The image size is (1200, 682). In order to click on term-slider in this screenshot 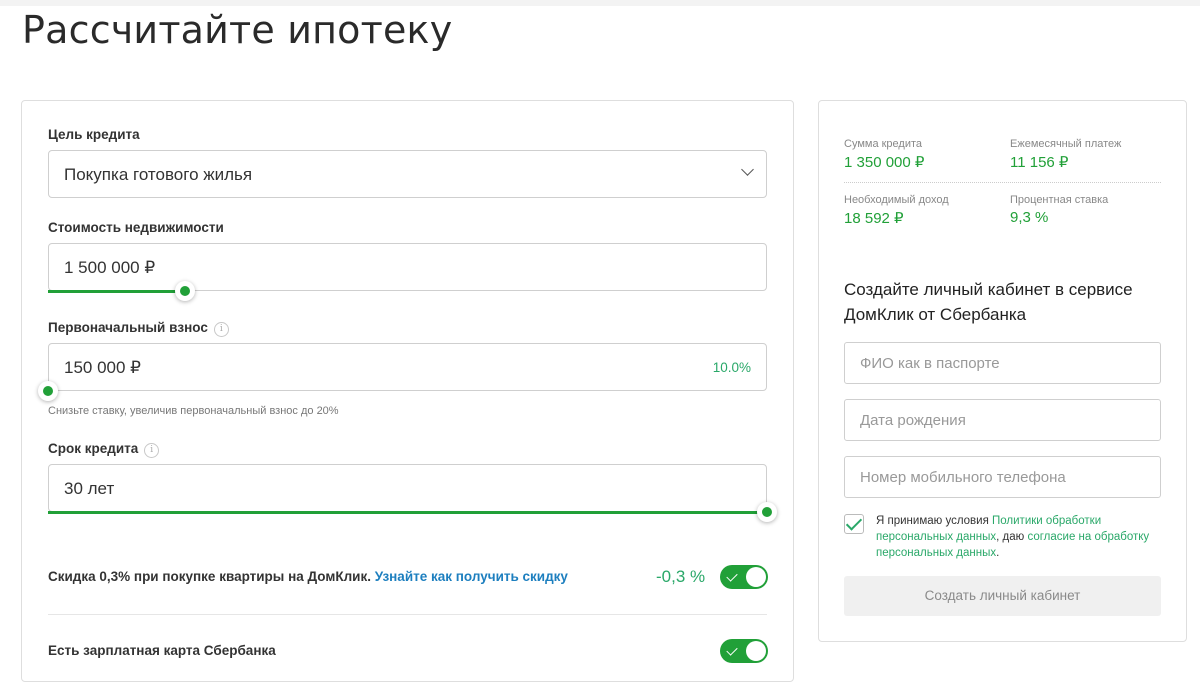, I will do `click(412, 512)`.